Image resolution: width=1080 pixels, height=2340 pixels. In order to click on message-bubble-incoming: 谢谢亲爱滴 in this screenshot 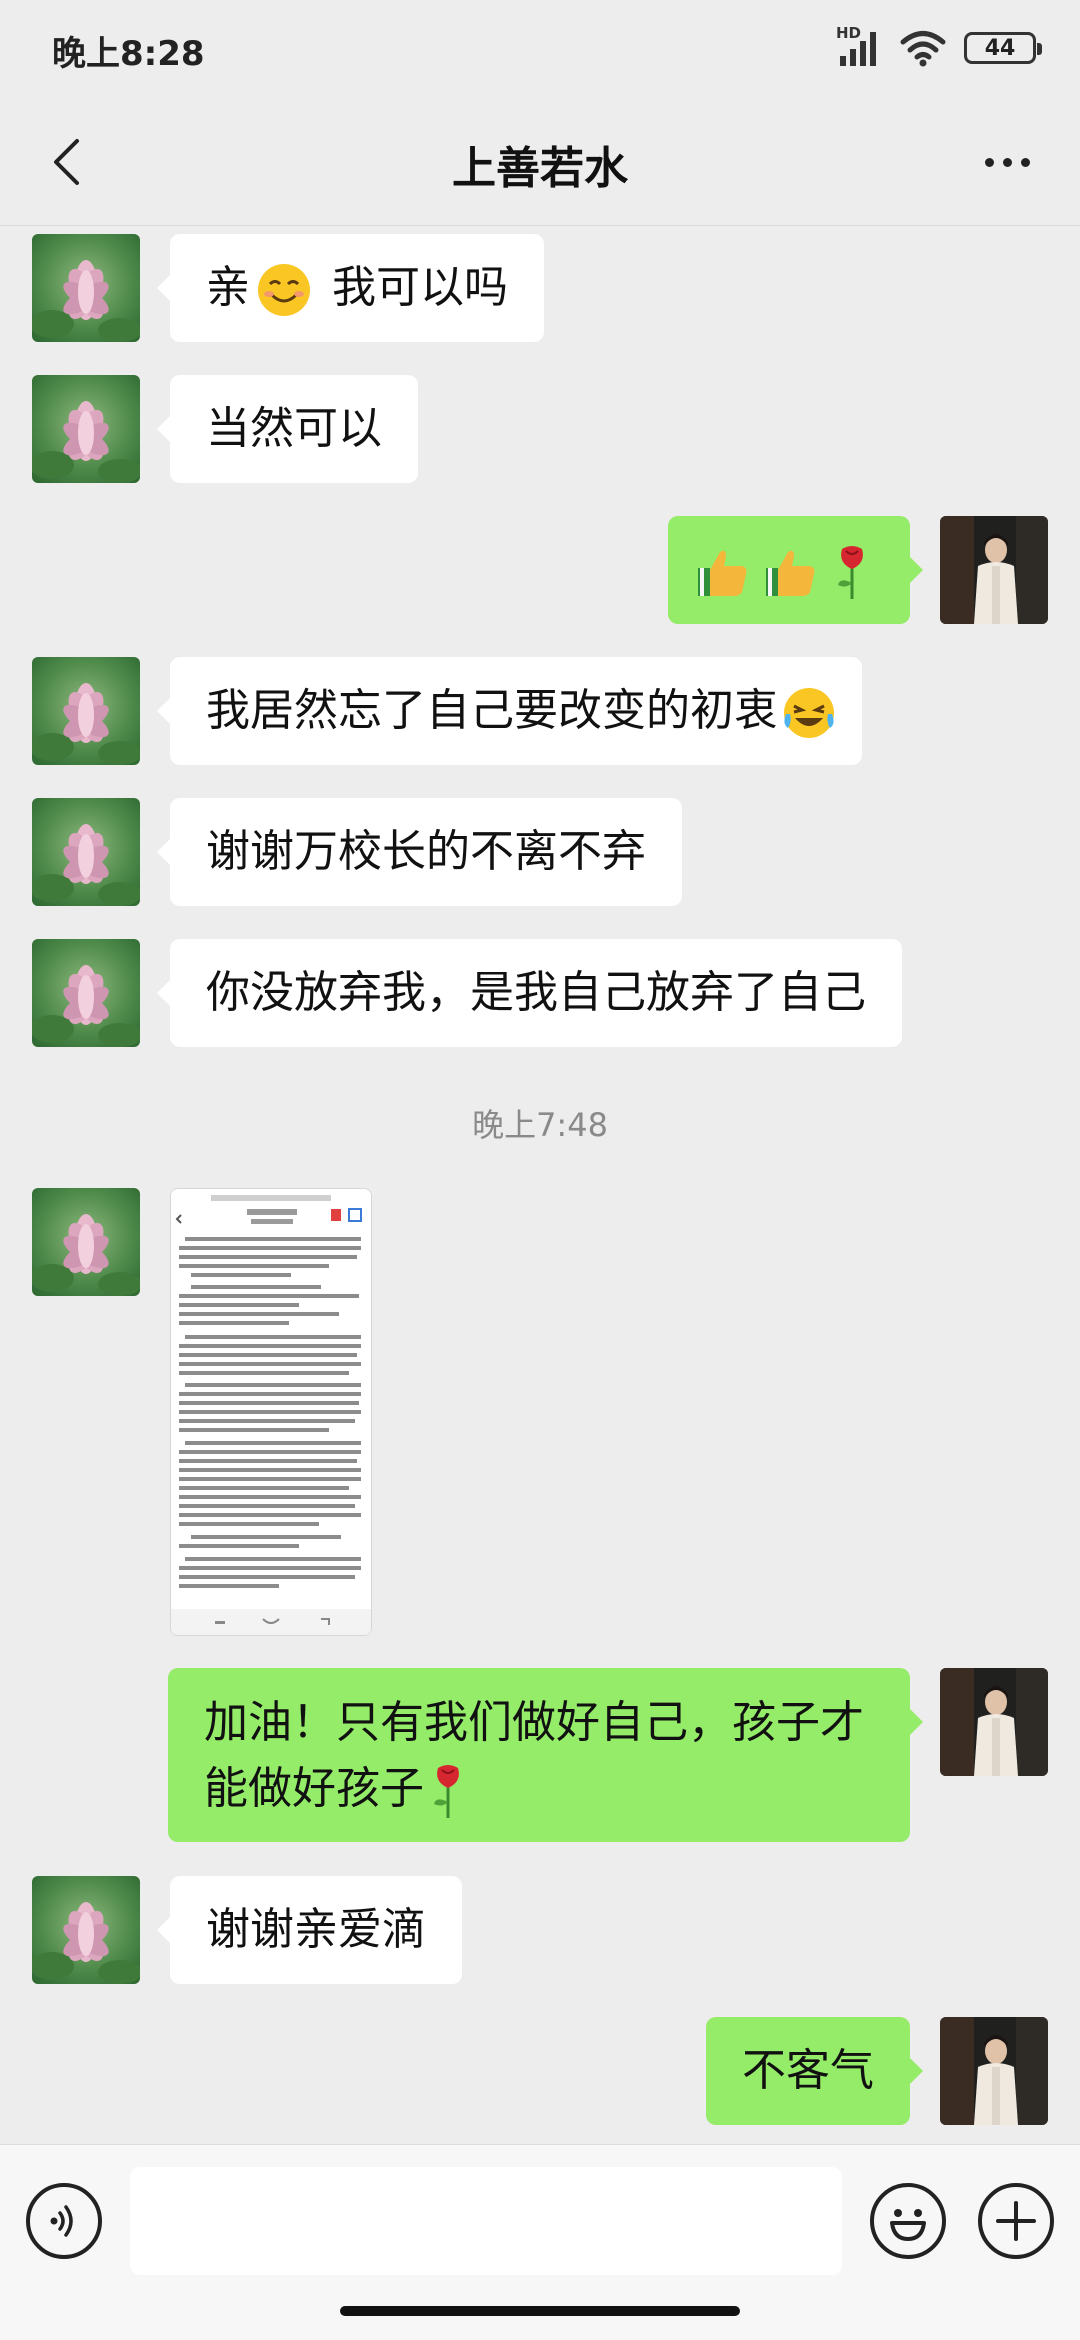, I will do `click(309, 1930)`.